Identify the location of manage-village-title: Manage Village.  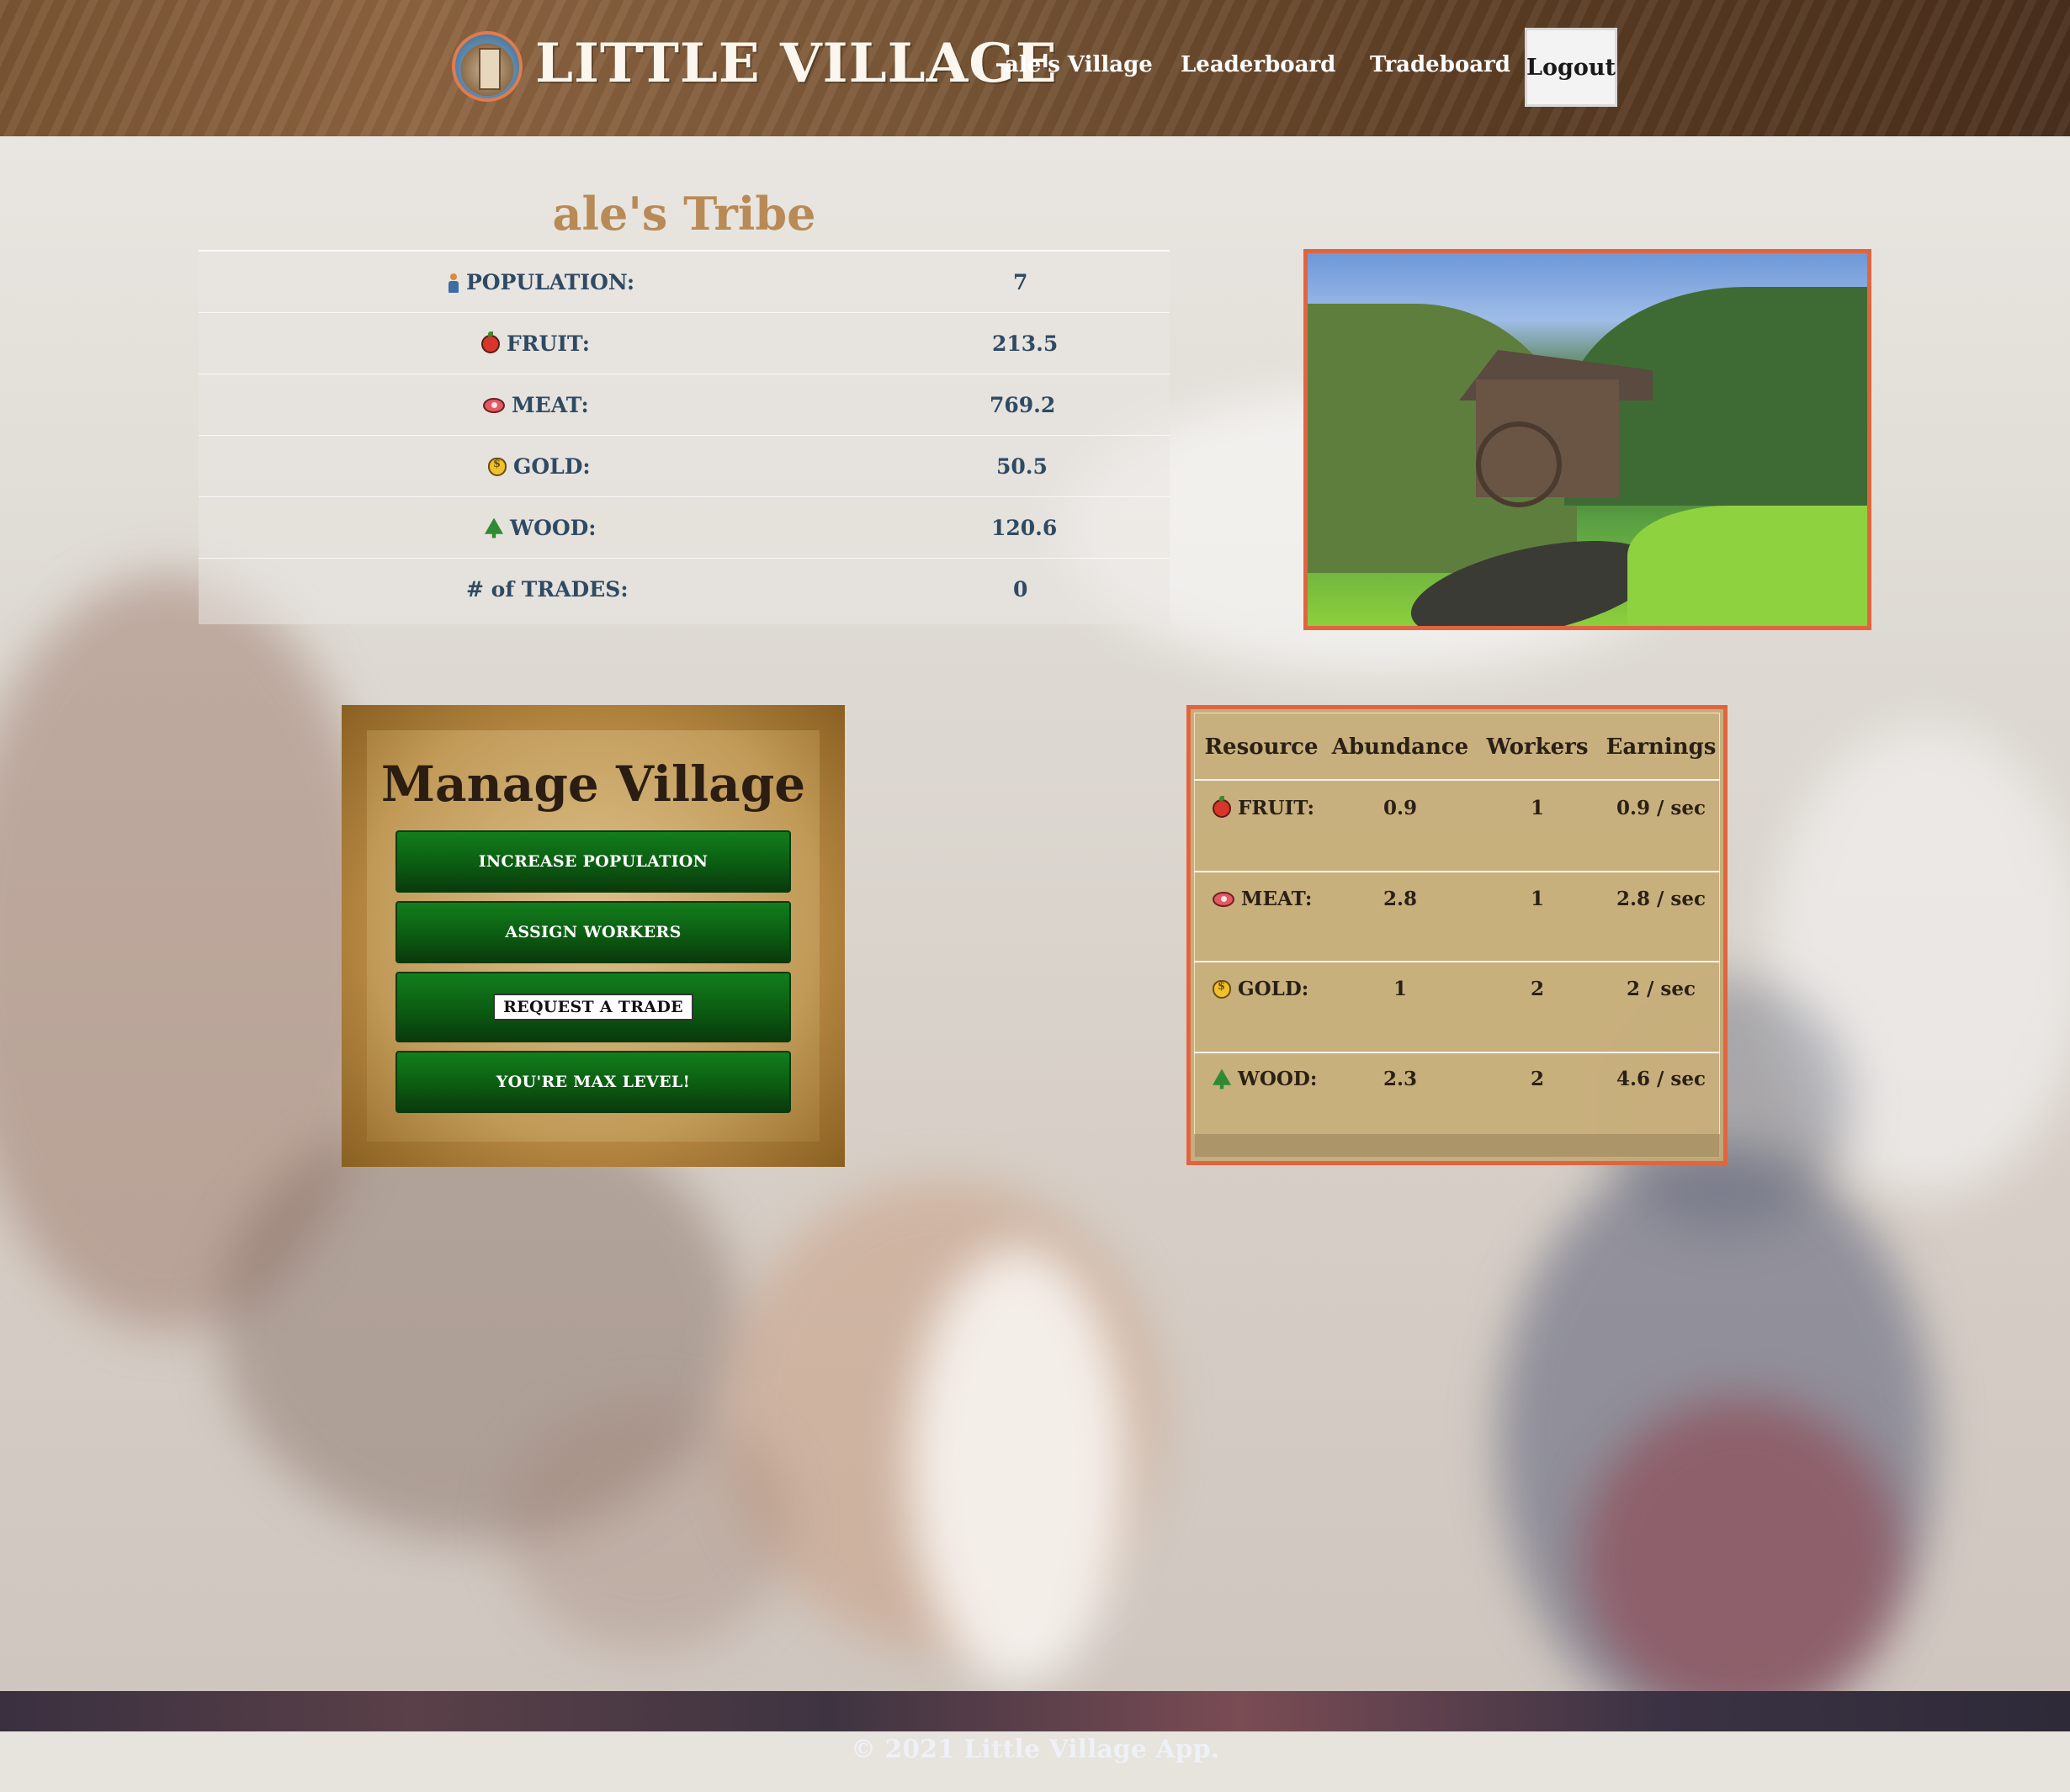
(593, 784).